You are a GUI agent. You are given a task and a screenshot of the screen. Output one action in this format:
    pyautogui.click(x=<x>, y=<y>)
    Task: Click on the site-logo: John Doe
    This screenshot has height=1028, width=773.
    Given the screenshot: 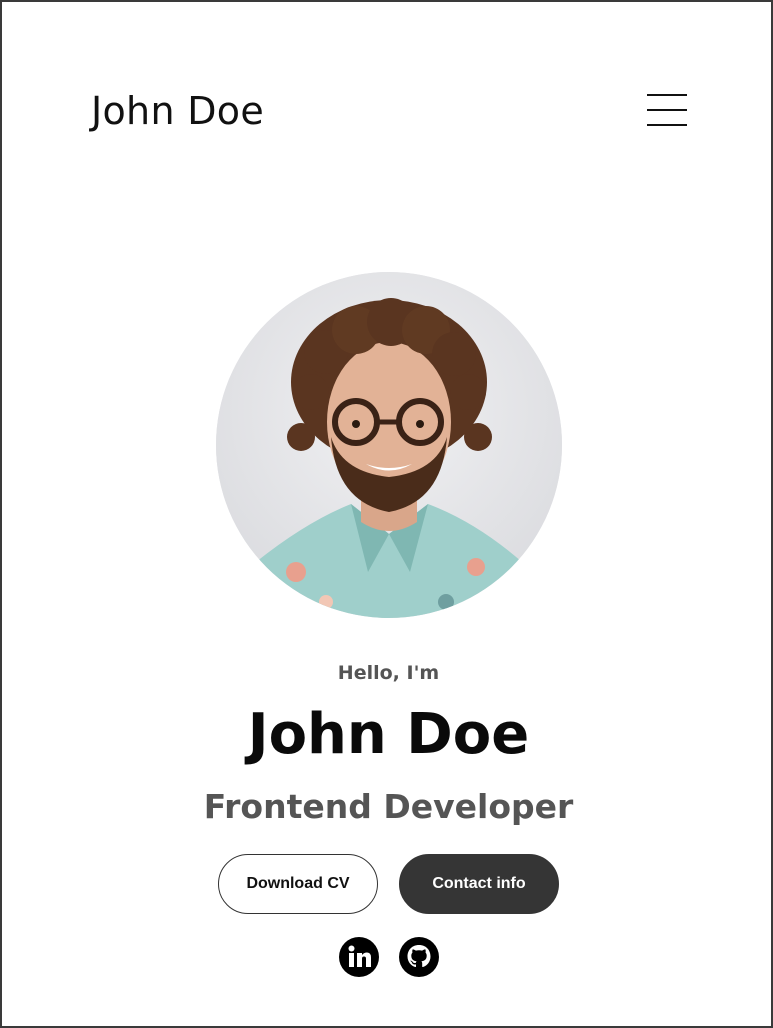 What is the action you would take?
    pyautogui.click(x=177, y=111)
    